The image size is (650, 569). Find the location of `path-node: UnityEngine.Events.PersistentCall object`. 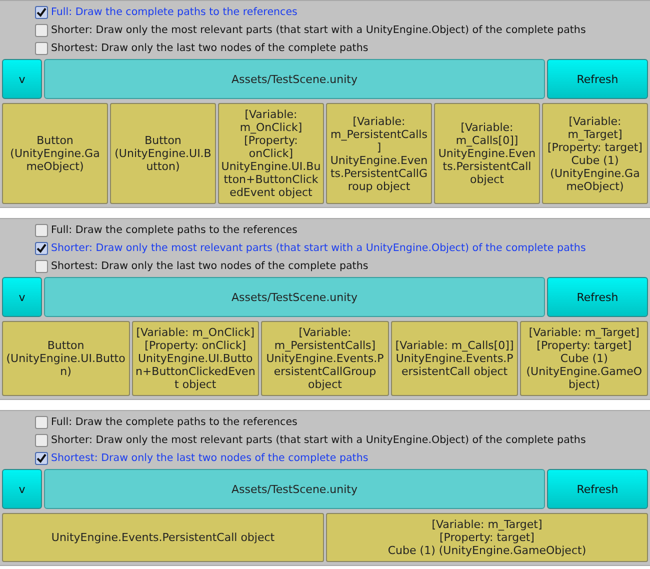

path-node: UnityEngine.Events.PersistentCall object is located at coordinates (163, 537).